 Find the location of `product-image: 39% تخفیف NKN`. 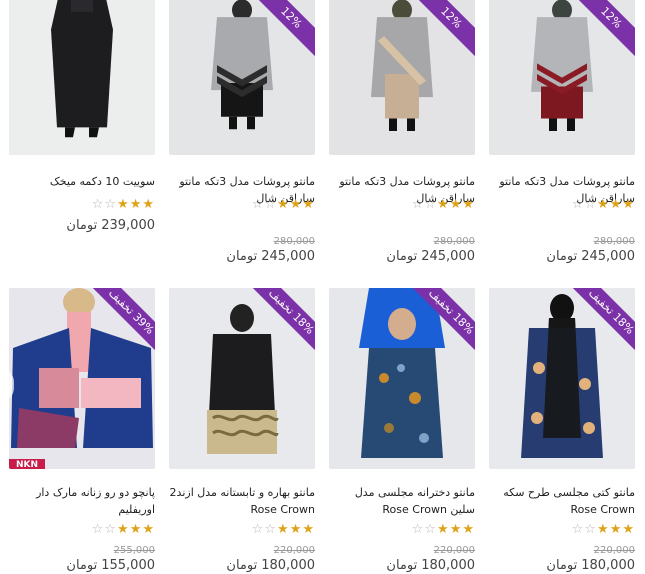

product-image: 39% تخفیف NKN is located at coordinates (82, 378).